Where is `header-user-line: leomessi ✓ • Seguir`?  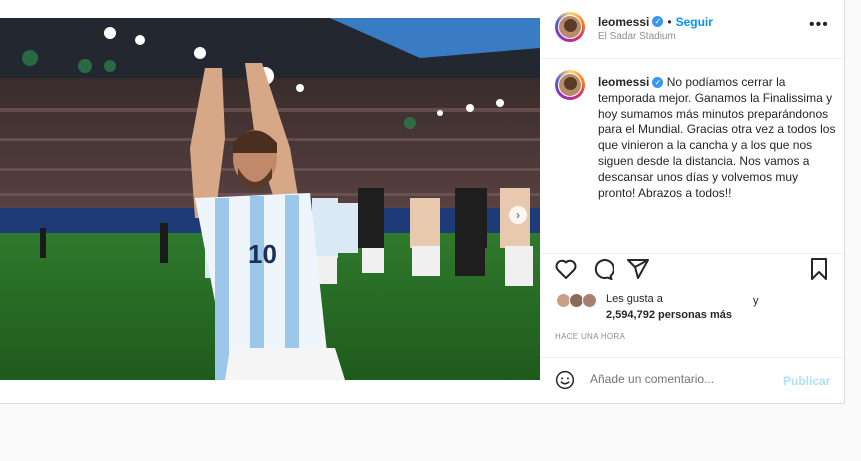
header-user-line: leomessi ✓ • Seguir is located at coordinates (655, 22).